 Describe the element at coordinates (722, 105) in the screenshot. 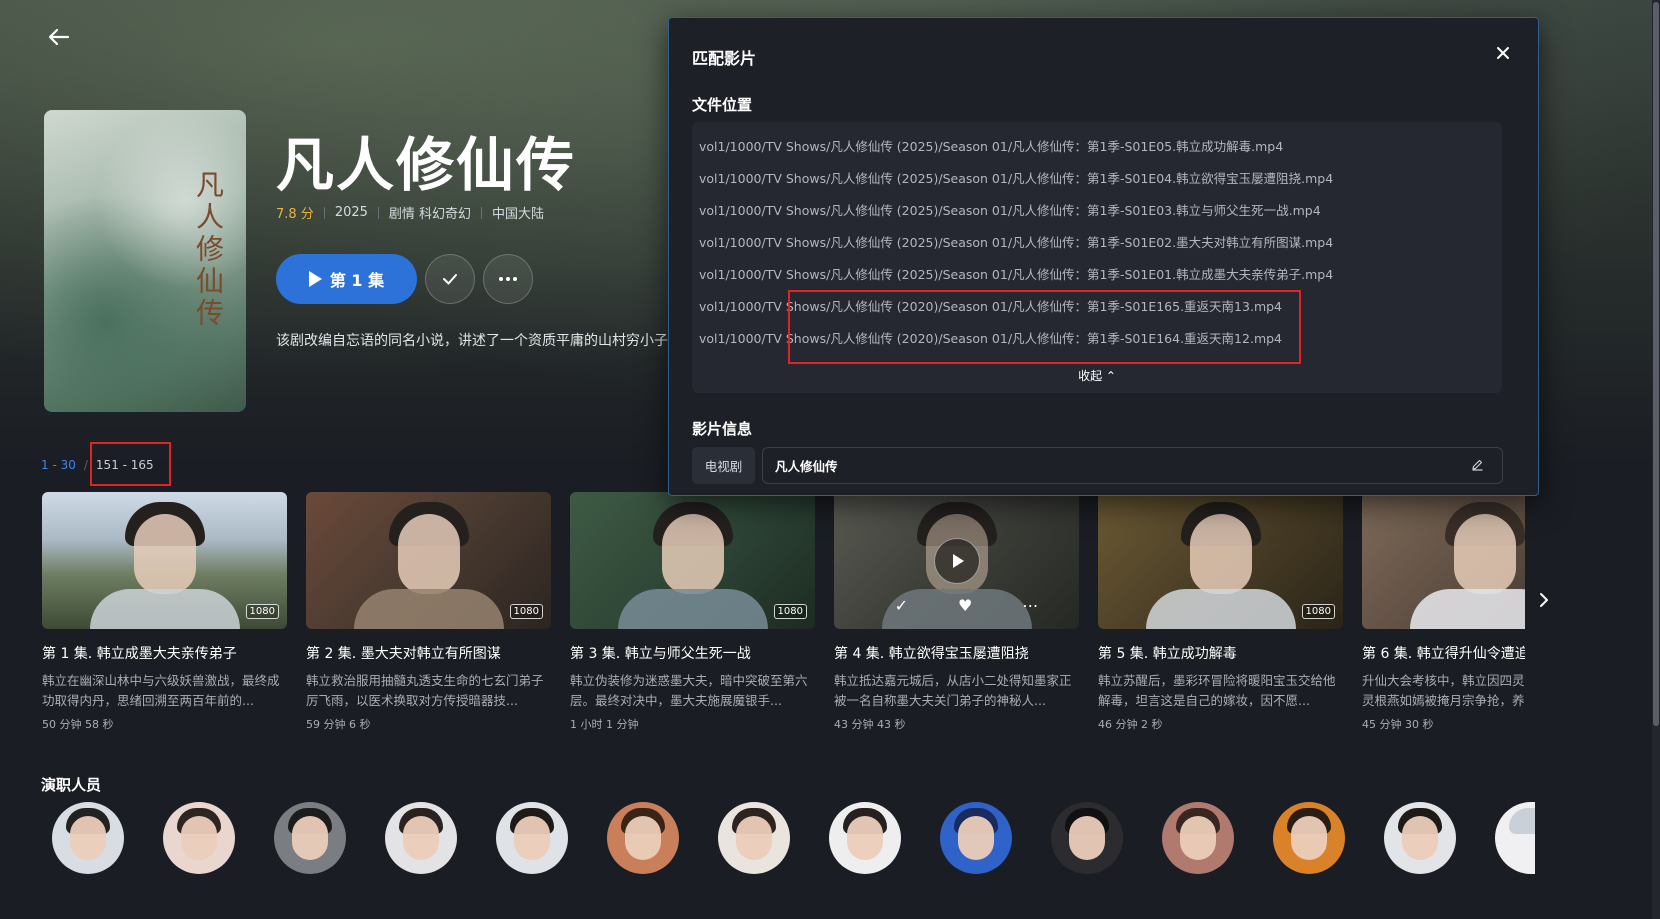

I see `file-location-label: 文件位置` at that location.